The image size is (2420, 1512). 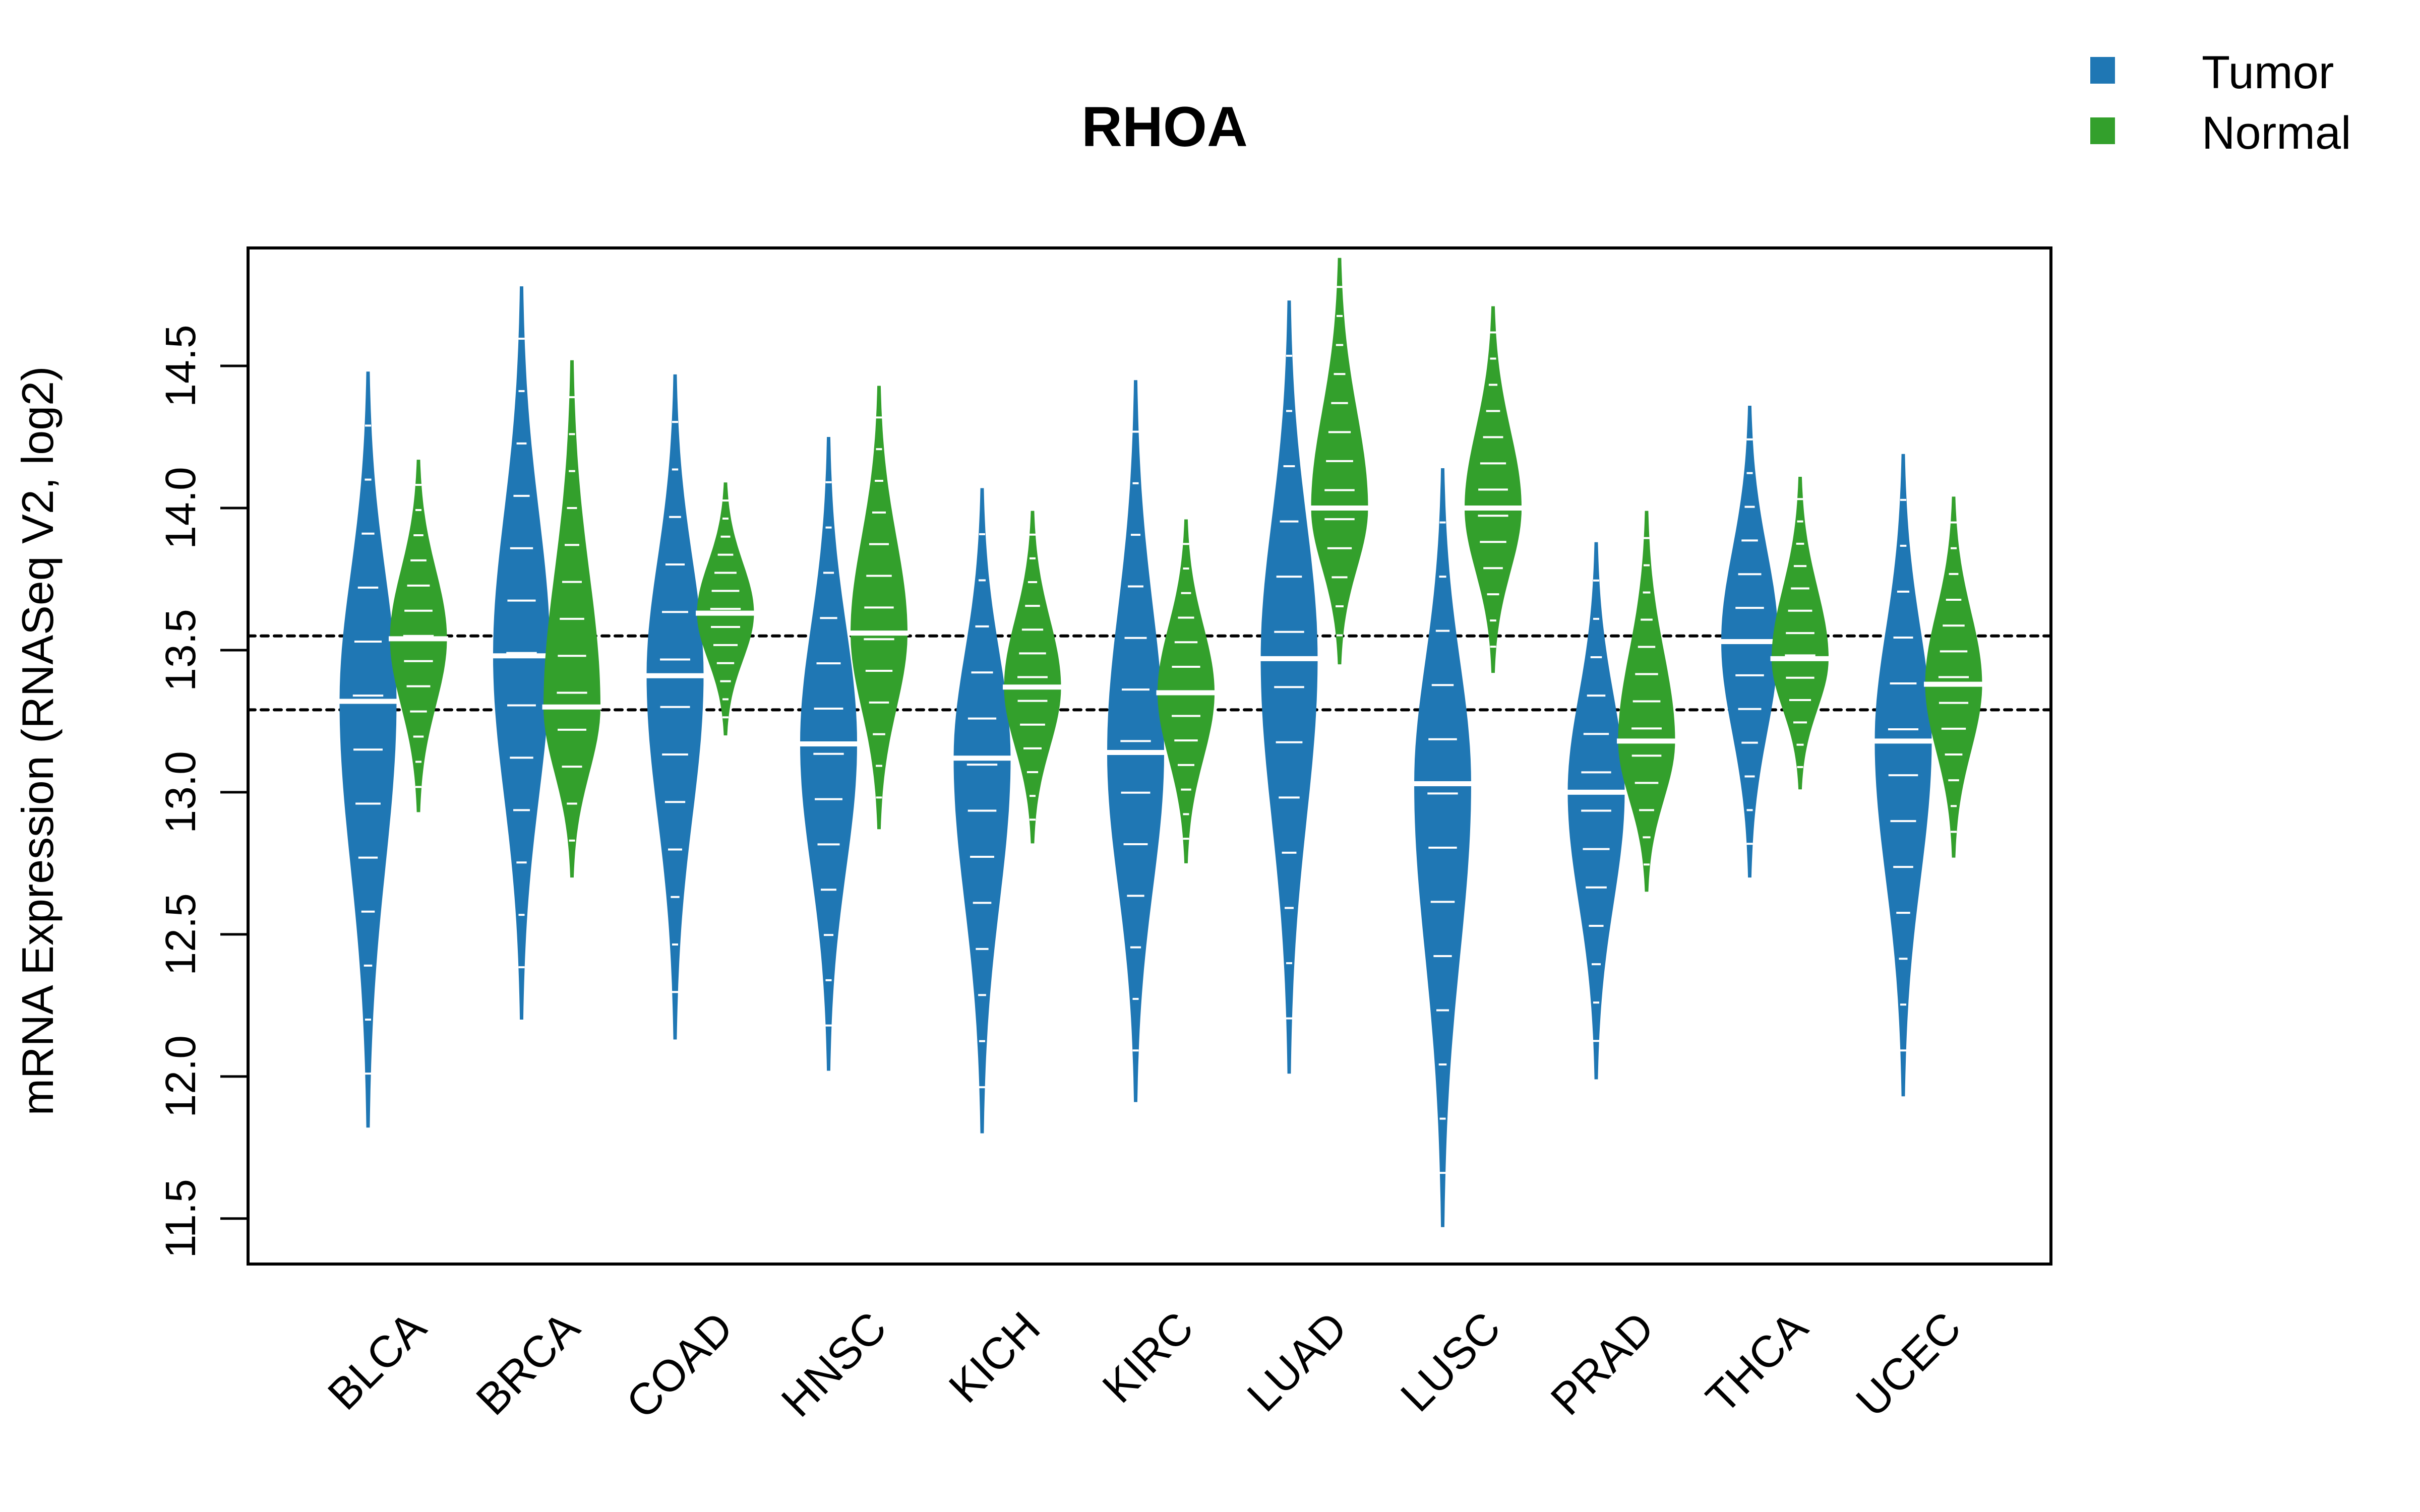 What do you see at coordinates (180, 934) in the screenshot?
I see `y-tick-label: 12.5` at bounding box center [180, 934].